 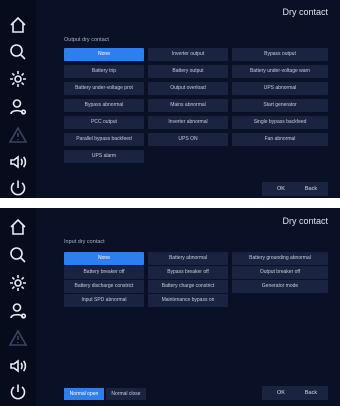 I want to click on option-button: UPS alarm, so click(x=104, y=156).